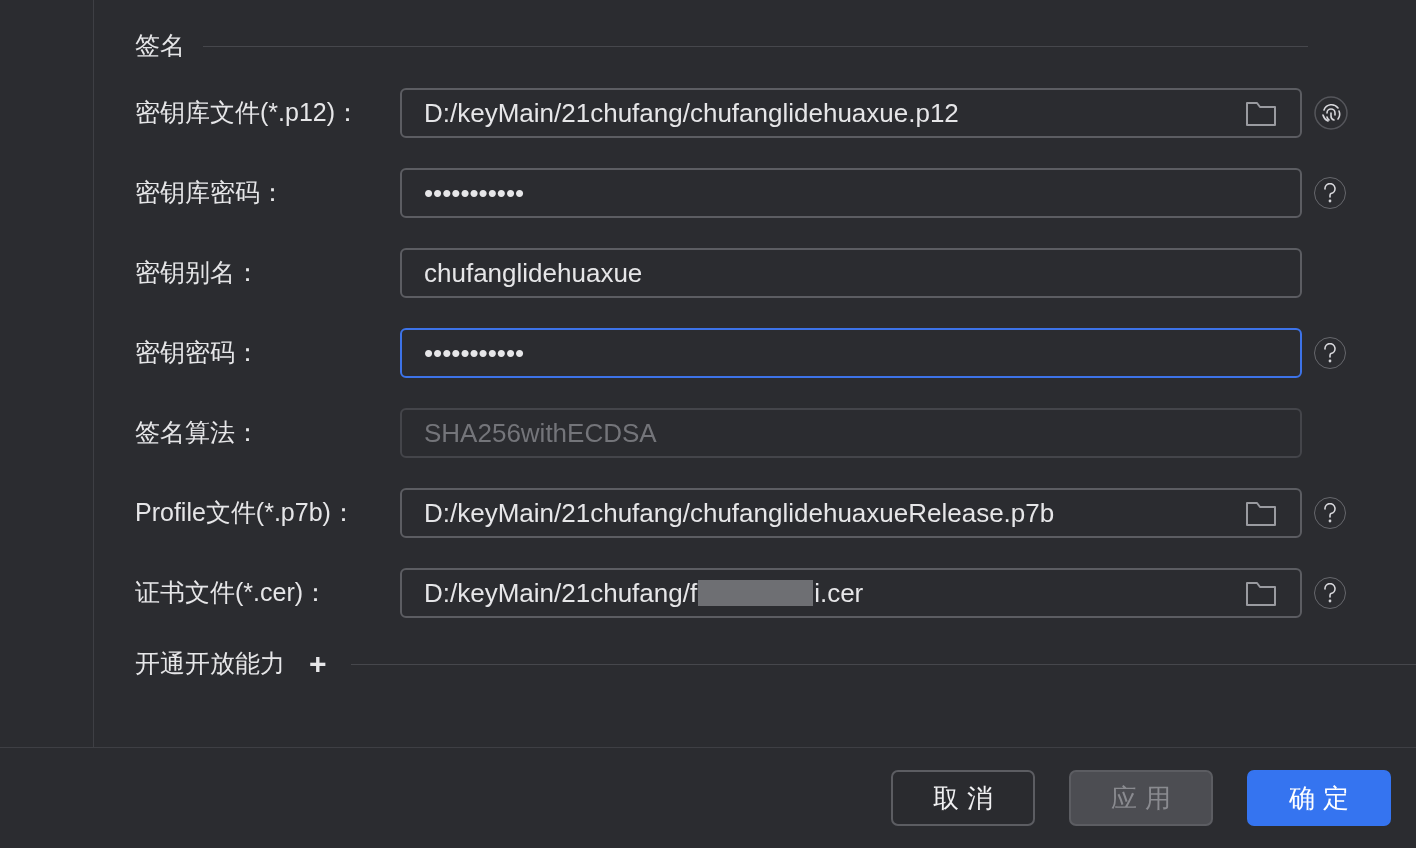 The height and width of the screenshot is (848, 1416). I want to click on field-label: 签名算法：, so click(198, 433).